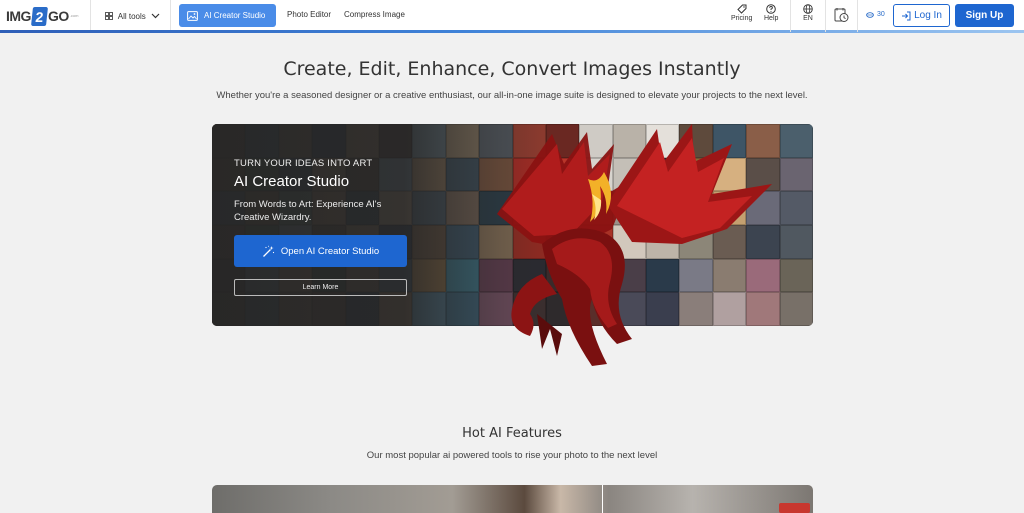 Image resolution: width=1024 pixels, height=513 pixels. I want to click on language-label: EN, so click(808, 18).